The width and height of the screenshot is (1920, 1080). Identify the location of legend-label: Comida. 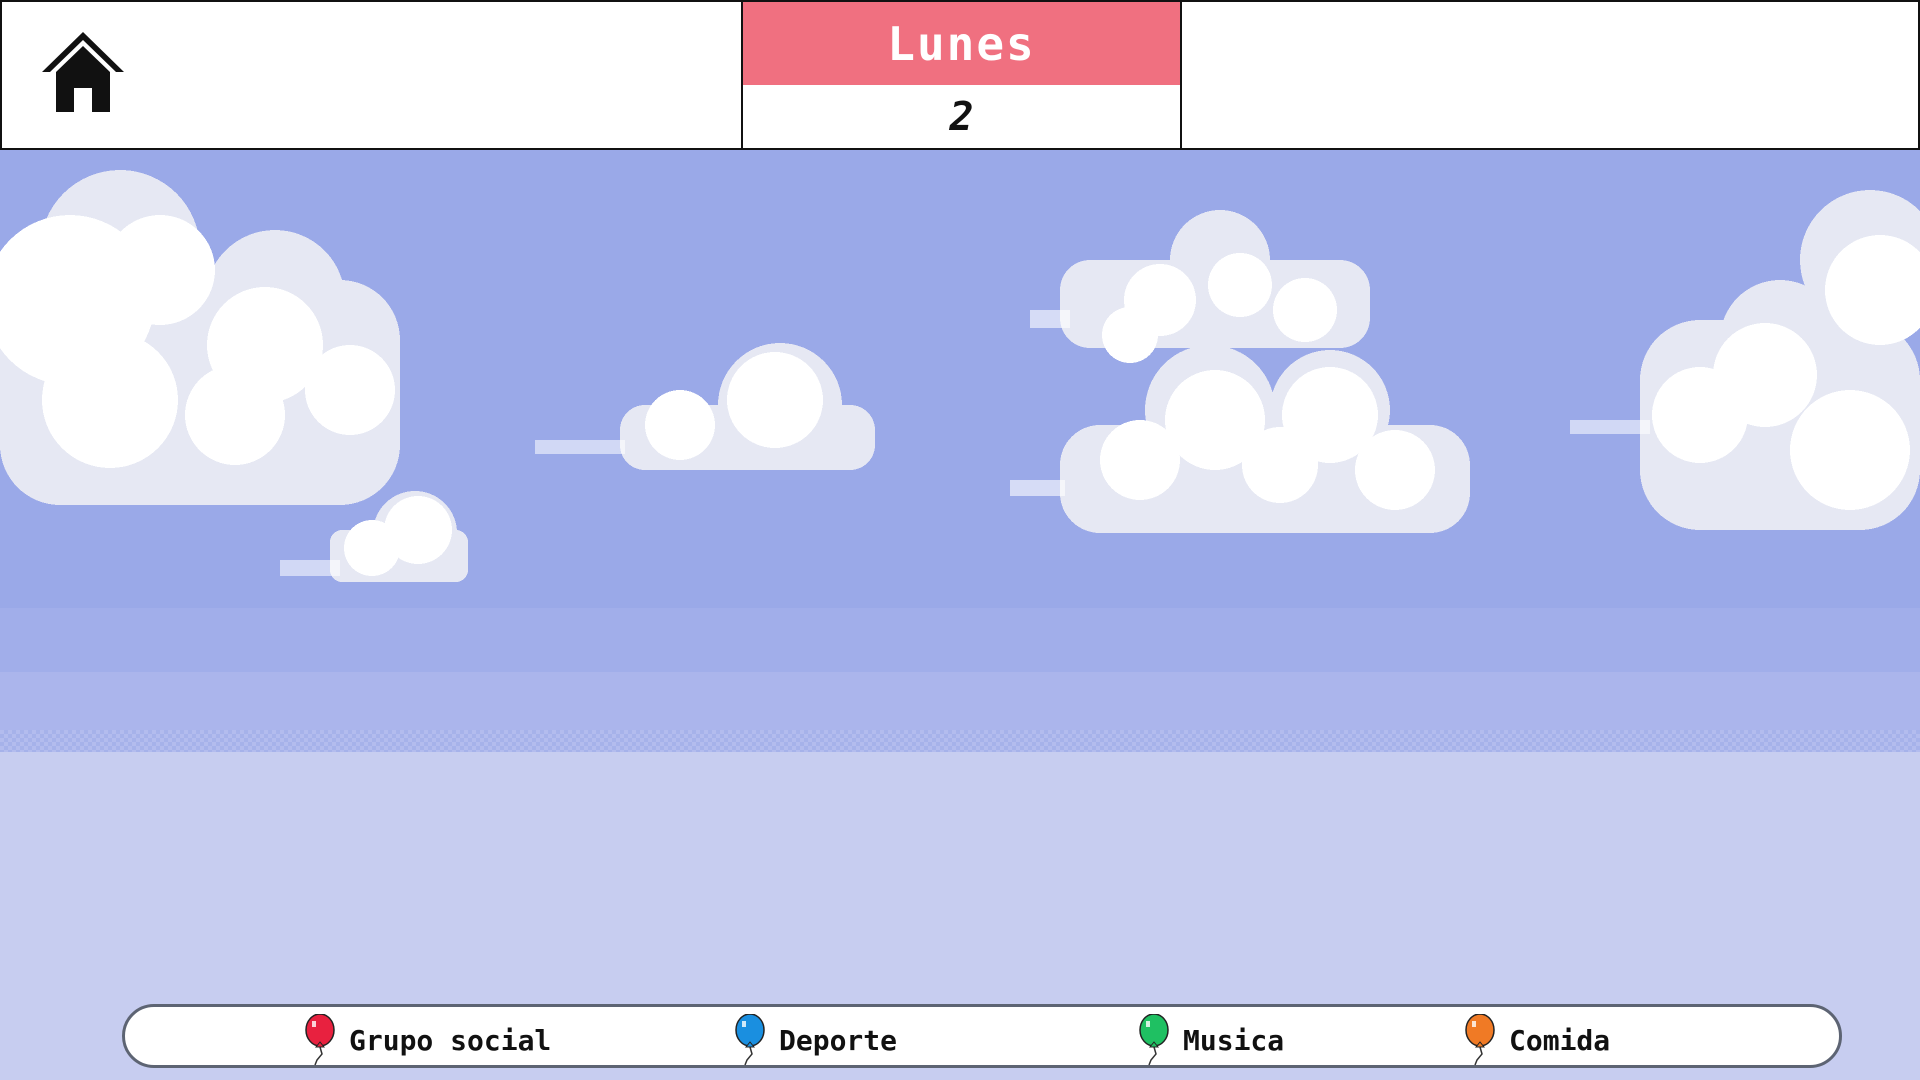
(1560, 1040).